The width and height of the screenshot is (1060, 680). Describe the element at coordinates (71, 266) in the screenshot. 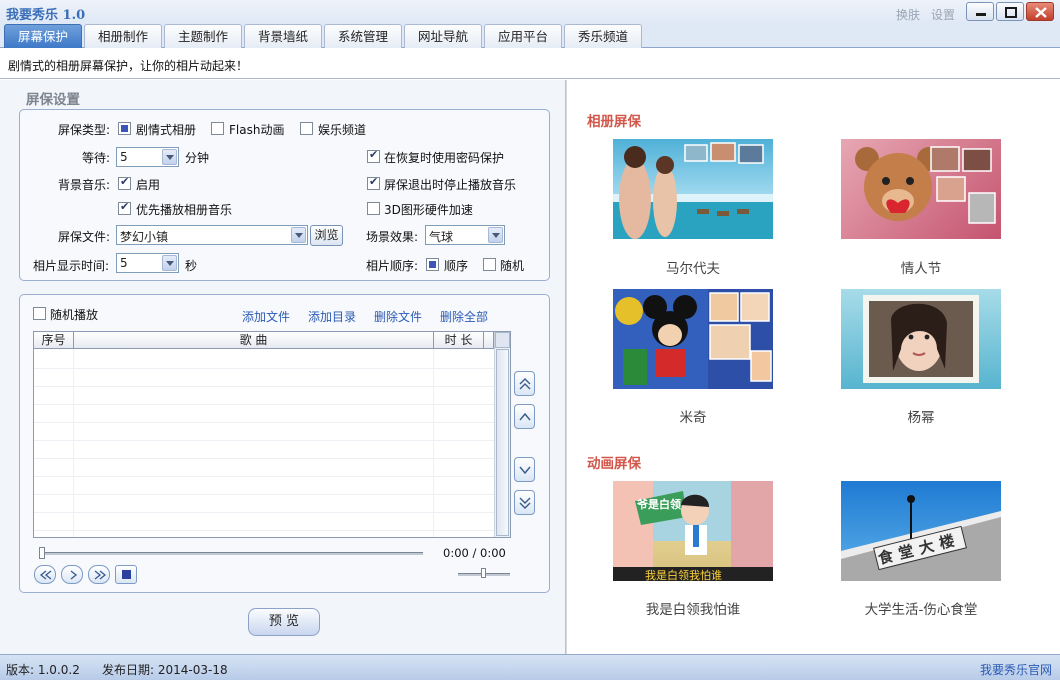

I see `photo-time-label: 相片显示时间:` at that location.